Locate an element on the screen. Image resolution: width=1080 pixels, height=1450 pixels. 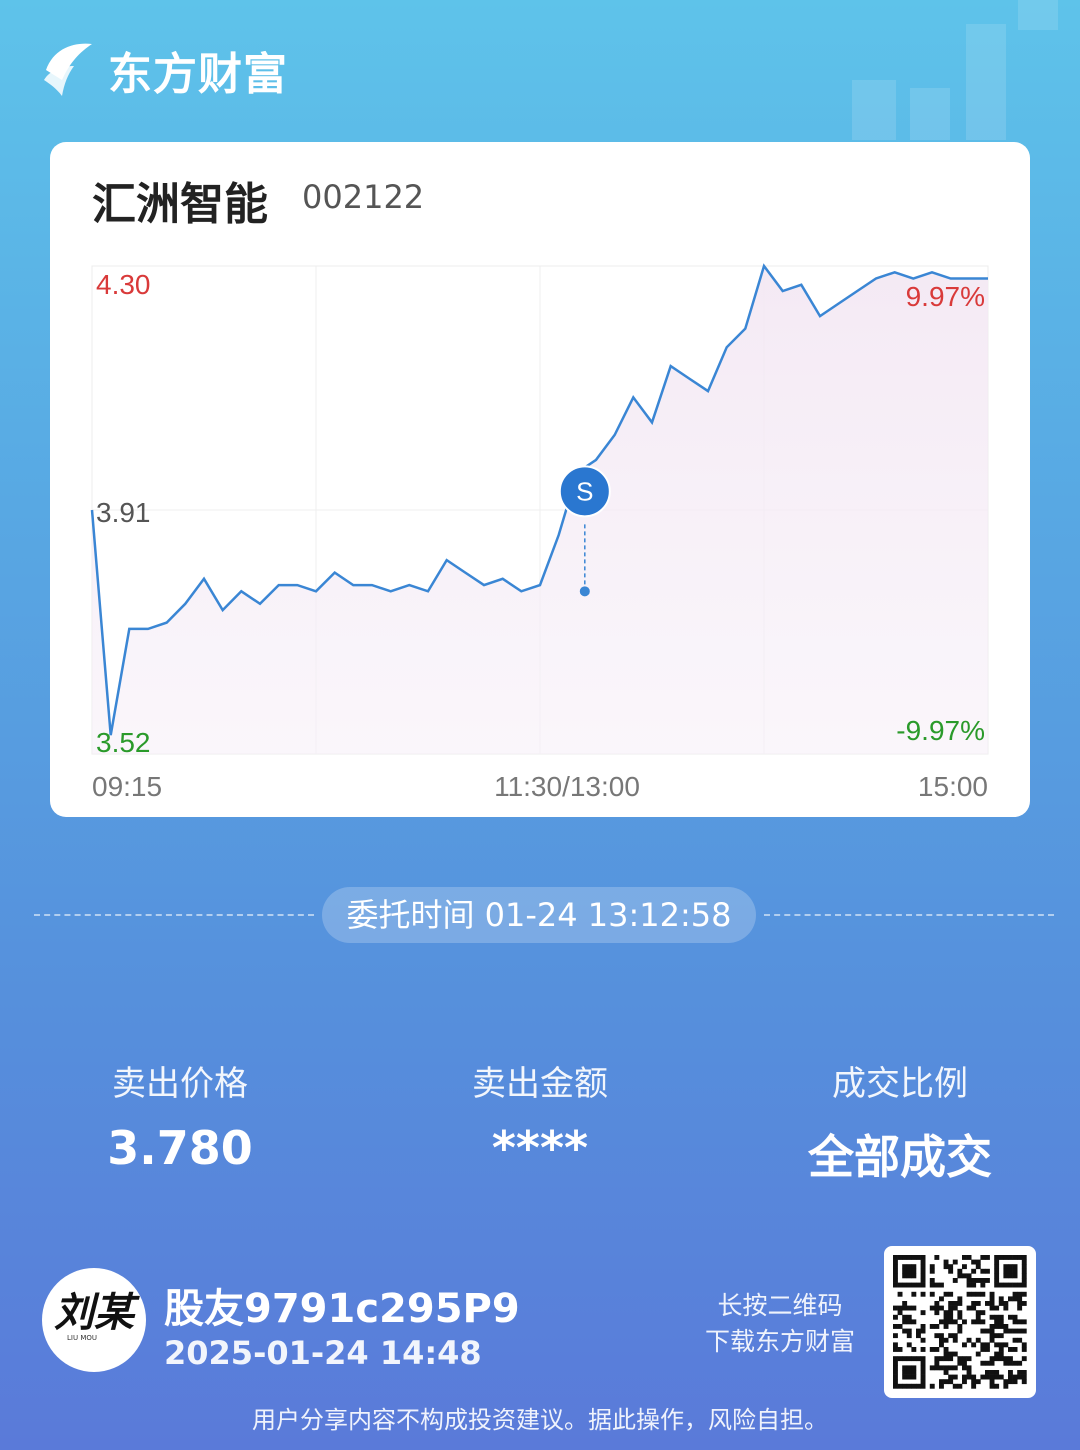
qr-code is located at coordinates (960, 1322).